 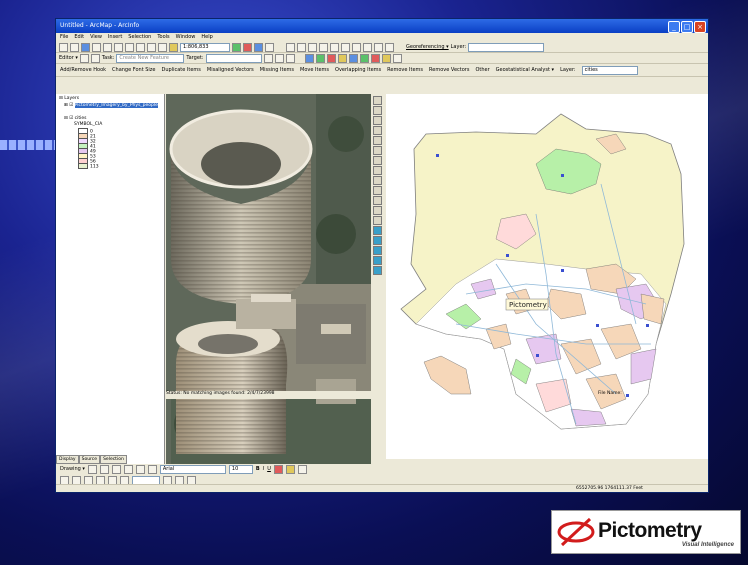 I want to click on identify-icon, so click(x=367, y=47).